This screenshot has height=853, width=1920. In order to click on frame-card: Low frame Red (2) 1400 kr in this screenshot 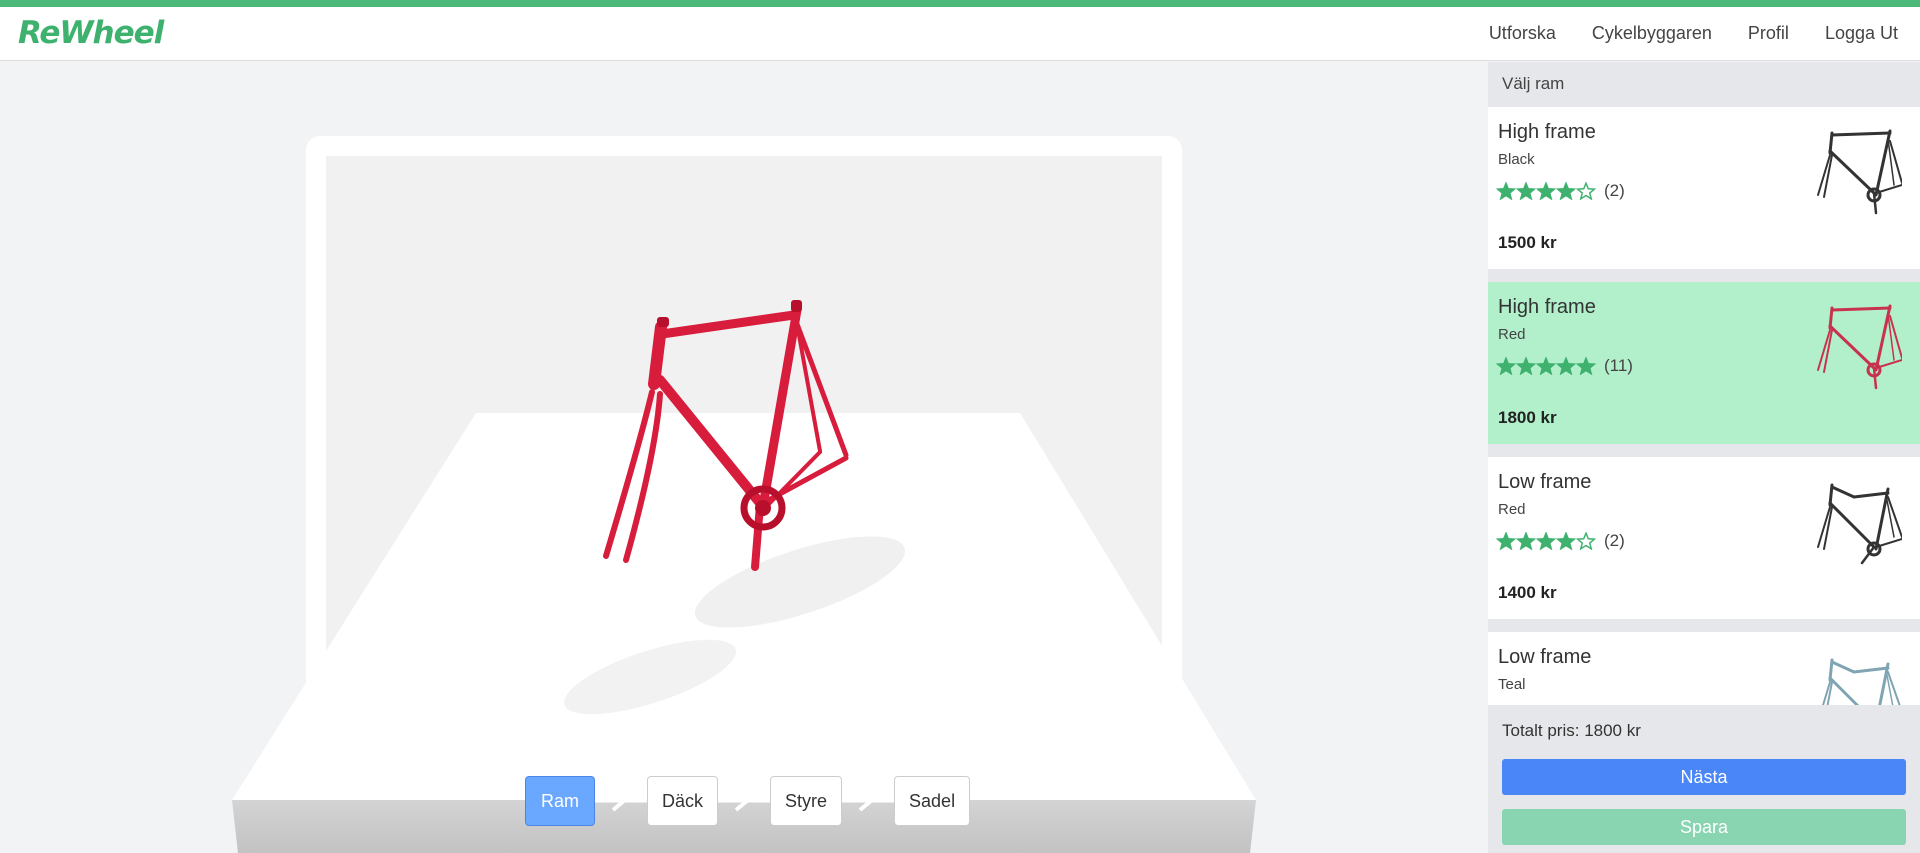, I will do `click(1704, 538)`.